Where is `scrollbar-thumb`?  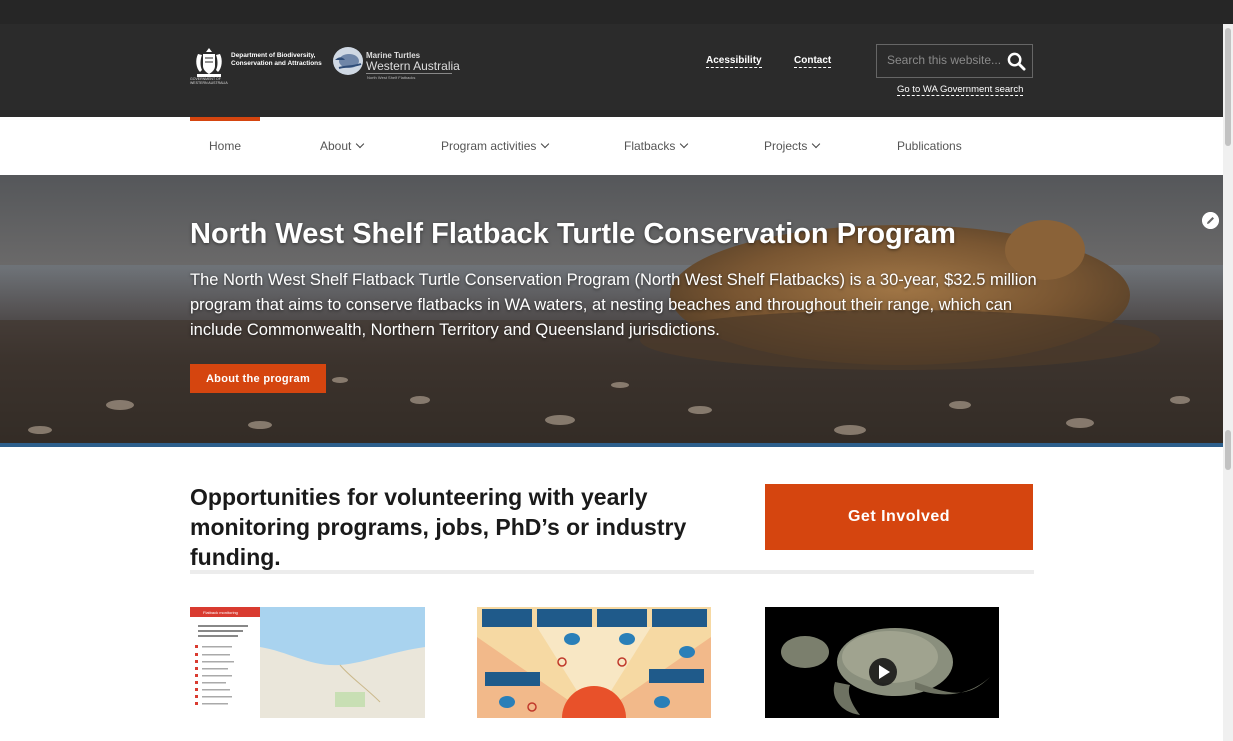 scrollbar-thumb is located at coordinates (1228, 450).